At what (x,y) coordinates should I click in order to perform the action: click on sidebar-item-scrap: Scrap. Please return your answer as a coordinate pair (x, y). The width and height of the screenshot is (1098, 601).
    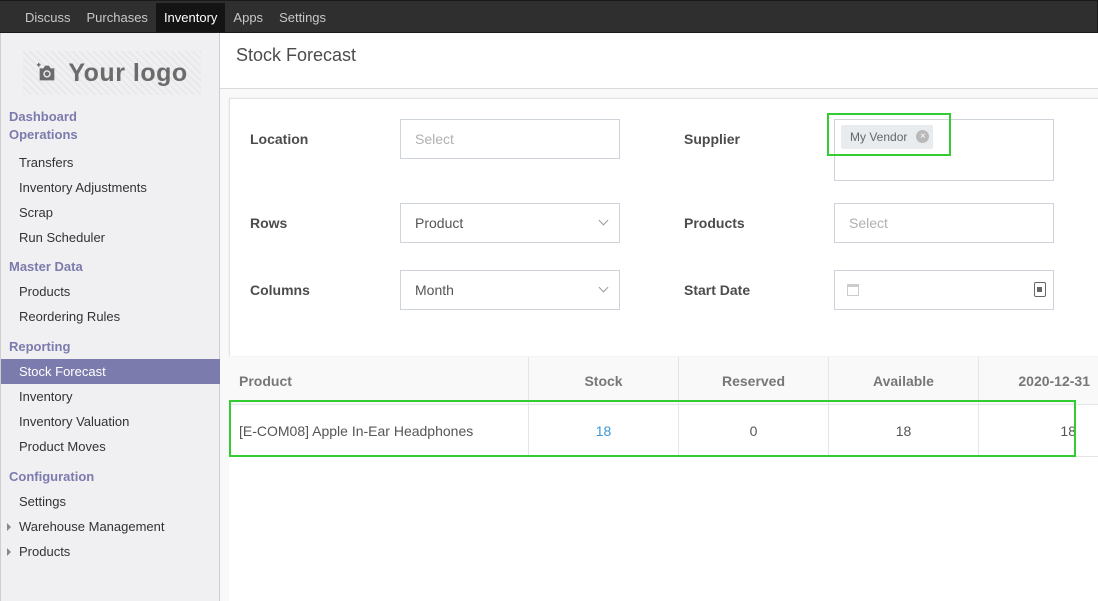
    Looking at the image, I should click on (110, 212).